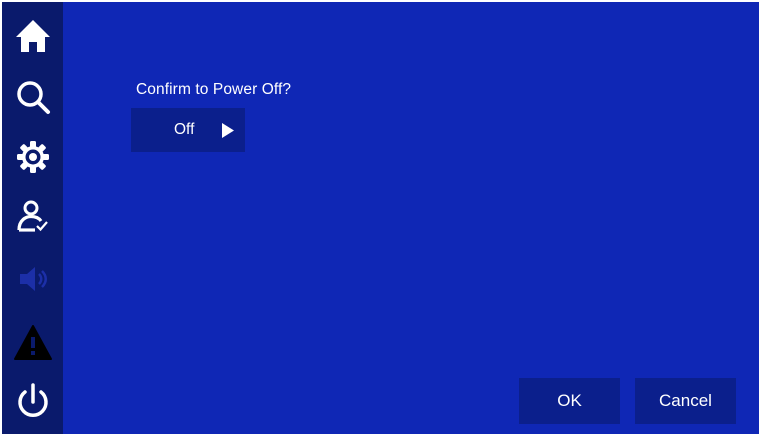 The image size is (762, 437). I want to click on search-icon, so click(33, 97).